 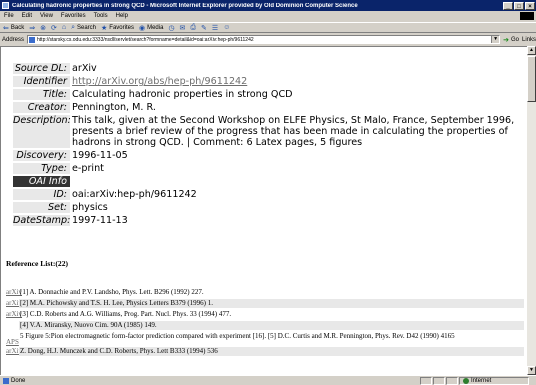 I want to click on creator-value: Pennington, M. R., so click(x=114, y=108).